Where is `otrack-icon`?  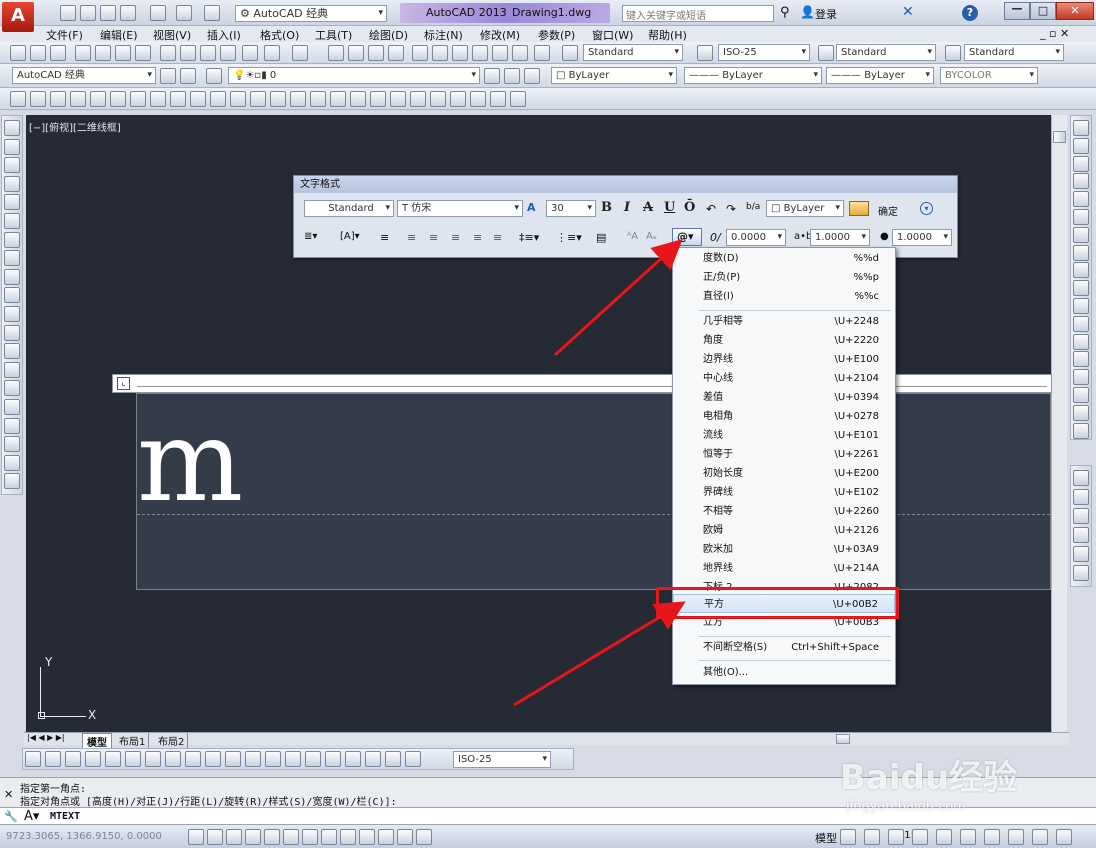 otrack-icon is located at coordinates (310, 837).